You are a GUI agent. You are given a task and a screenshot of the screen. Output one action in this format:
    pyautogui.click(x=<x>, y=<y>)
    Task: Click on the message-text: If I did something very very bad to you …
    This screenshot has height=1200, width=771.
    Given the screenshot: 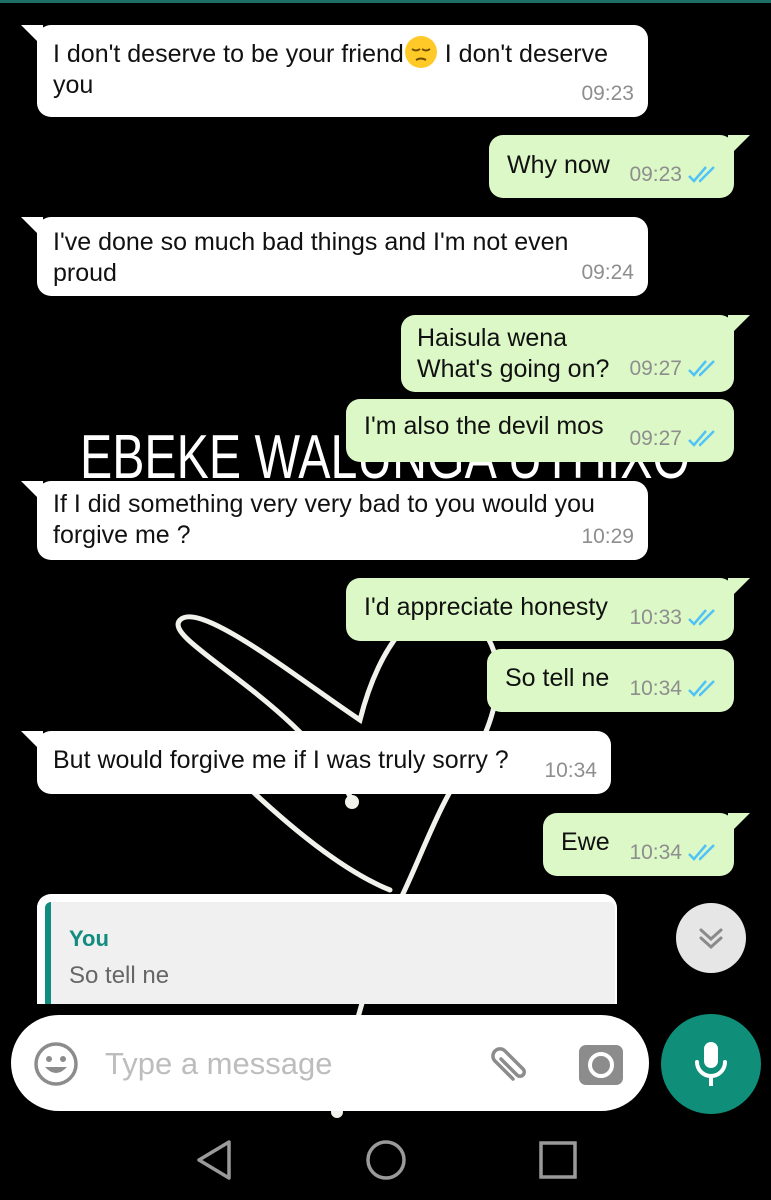 What is the action you would take?
    pyautogui.click(x=324, y=519)
    